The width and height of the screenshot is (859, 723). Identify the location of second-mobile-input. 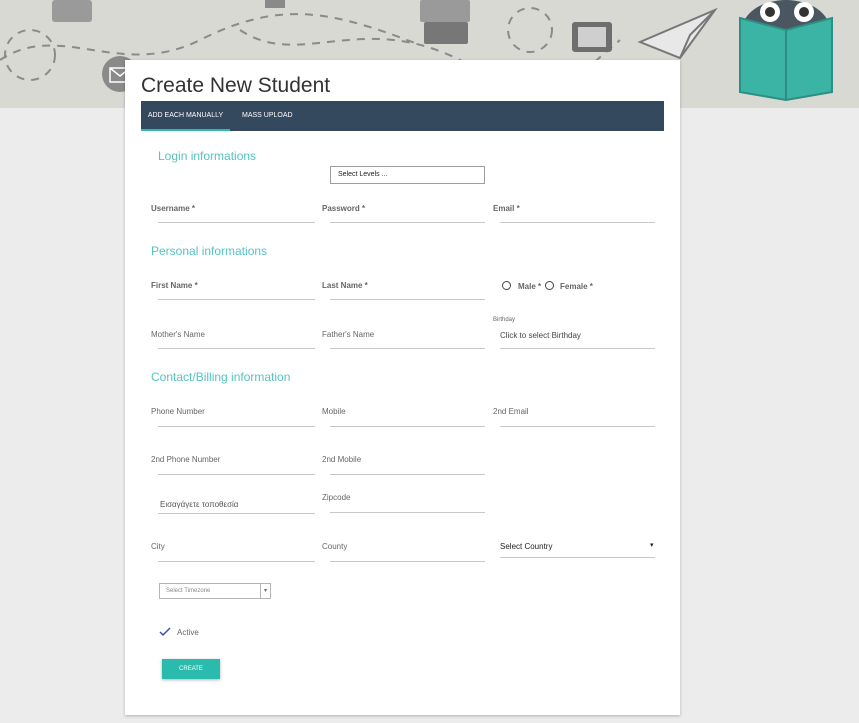
(407, 474).